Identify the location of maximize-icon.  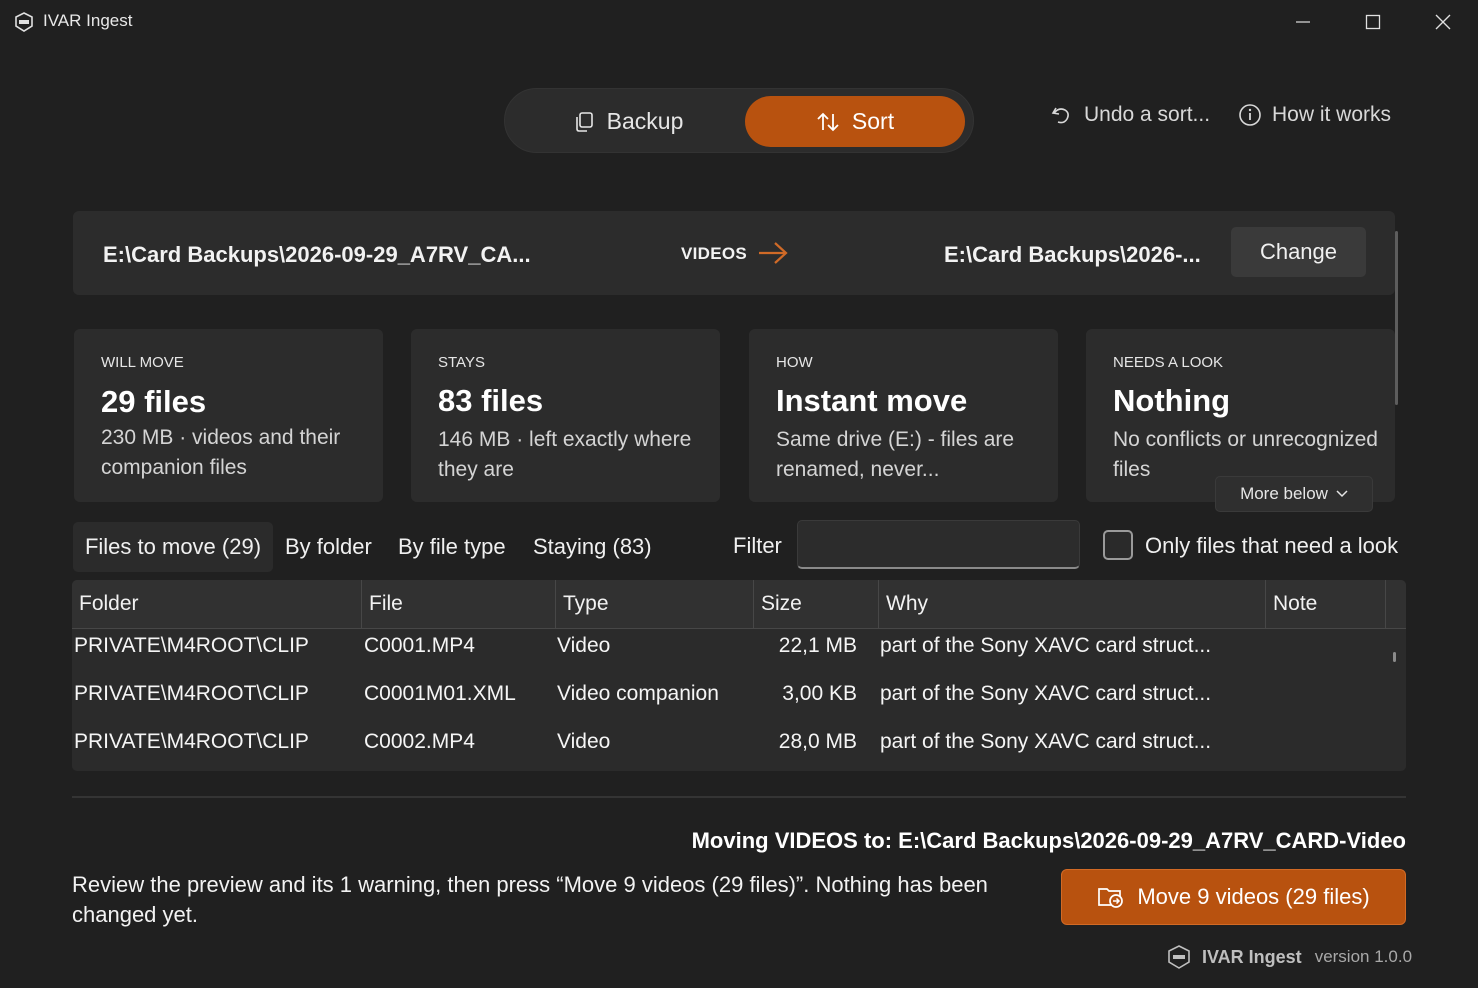
(1373, 22).